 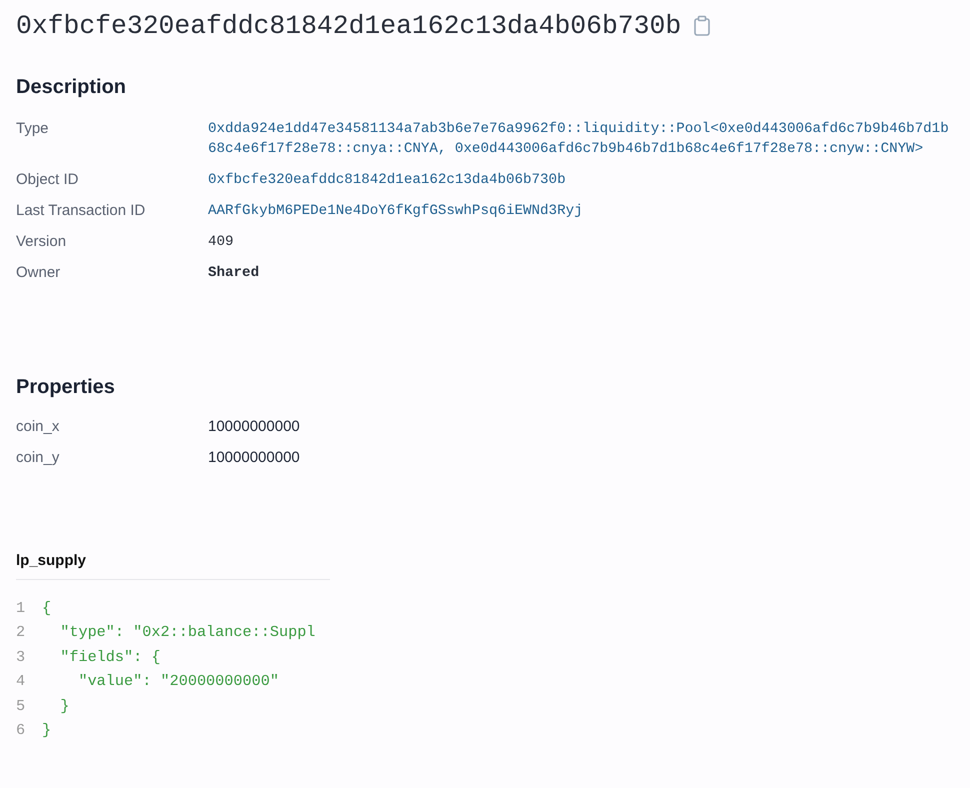 I want to click on line-number: 2, so click(x=21, y=633).